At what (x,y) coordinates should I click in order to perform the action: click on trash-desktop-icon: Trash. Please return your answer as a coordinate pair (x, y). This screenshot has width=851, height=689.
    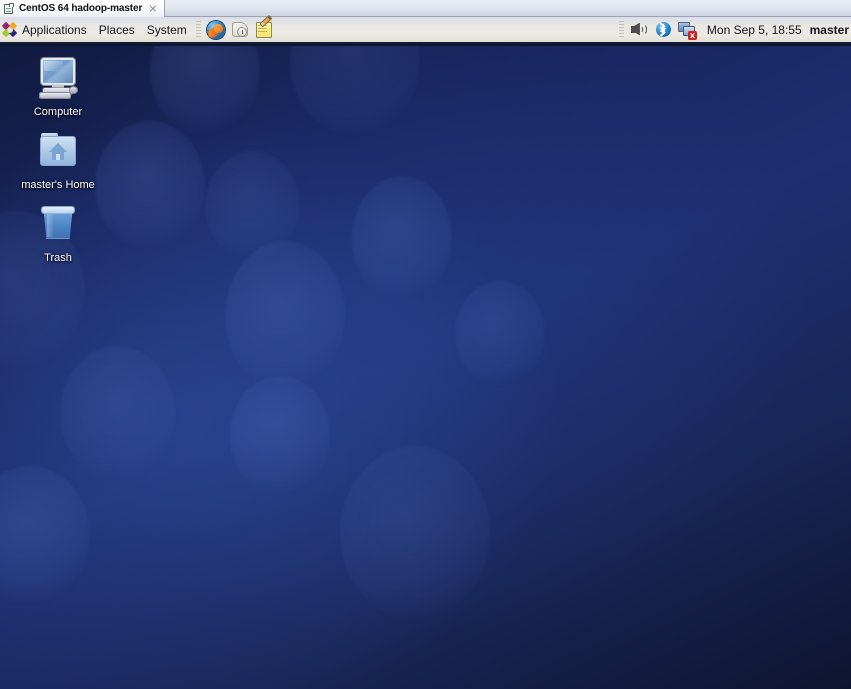
    Looking at the image, I should click on (58, 232).